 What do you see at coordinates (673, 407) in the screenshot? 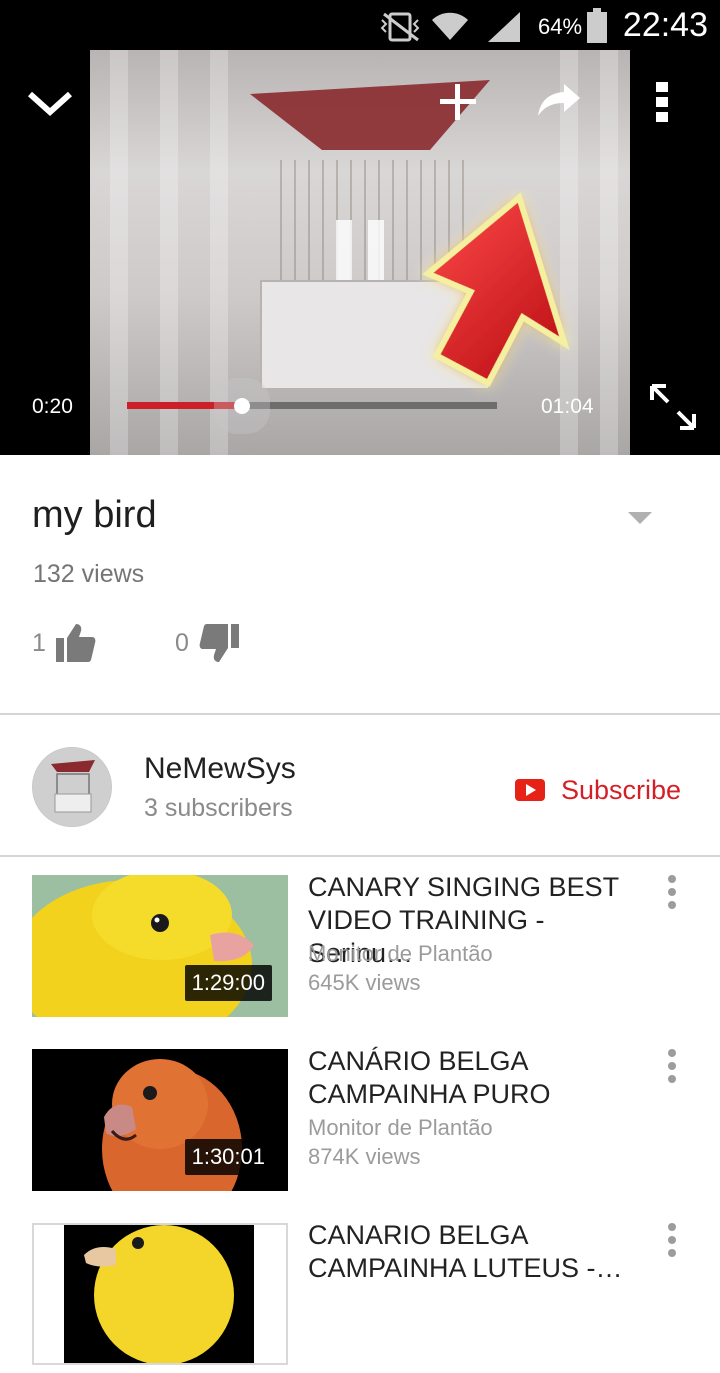
I see `fullscreen-icon` at bounding box center [673, 407].